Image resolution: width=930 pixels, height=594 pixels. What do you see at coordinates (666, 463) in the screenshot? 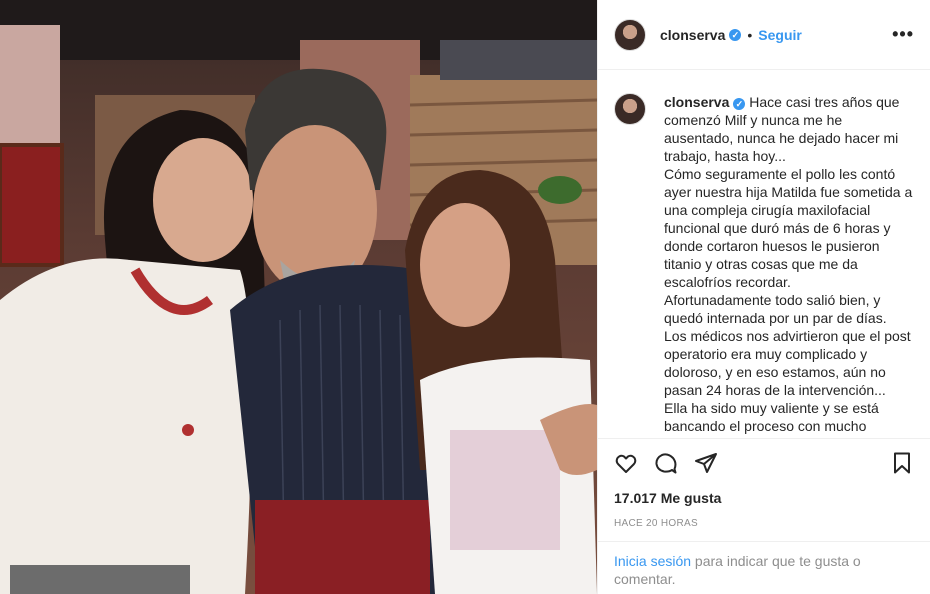
I see `comment-icon` at bounding box center [666, 463].